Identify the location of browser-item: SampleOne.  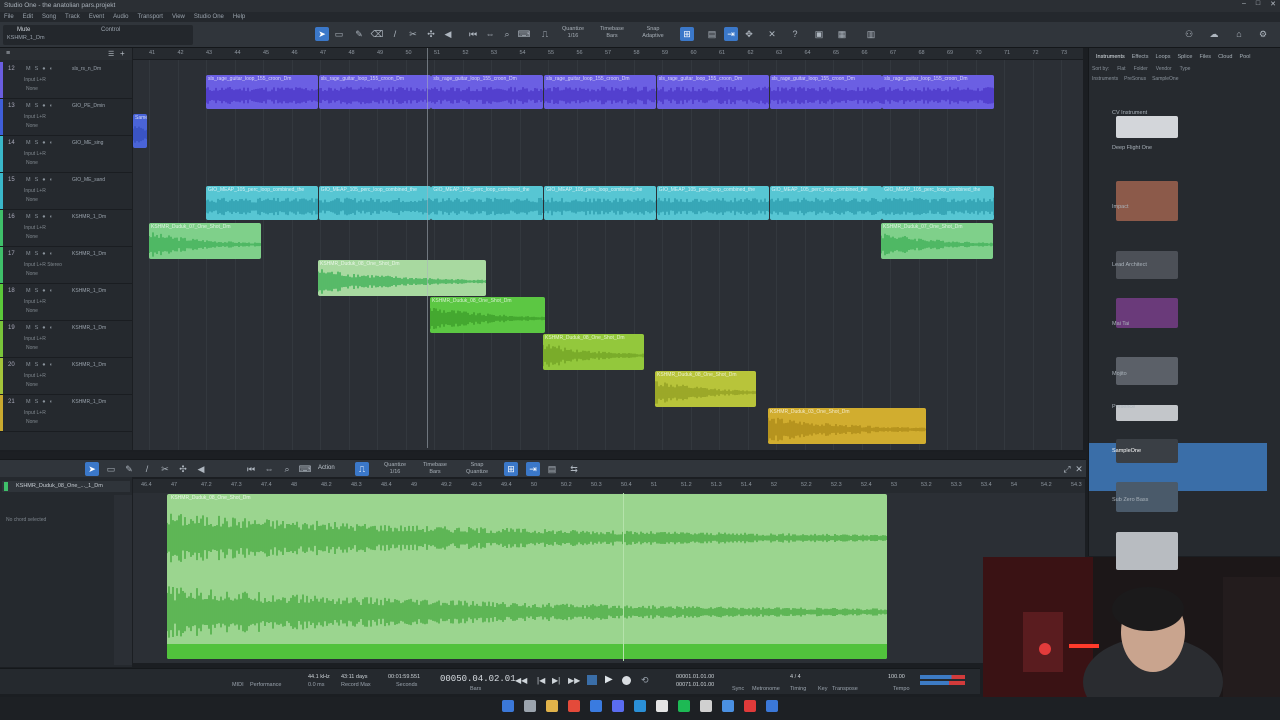
(1126, 451).